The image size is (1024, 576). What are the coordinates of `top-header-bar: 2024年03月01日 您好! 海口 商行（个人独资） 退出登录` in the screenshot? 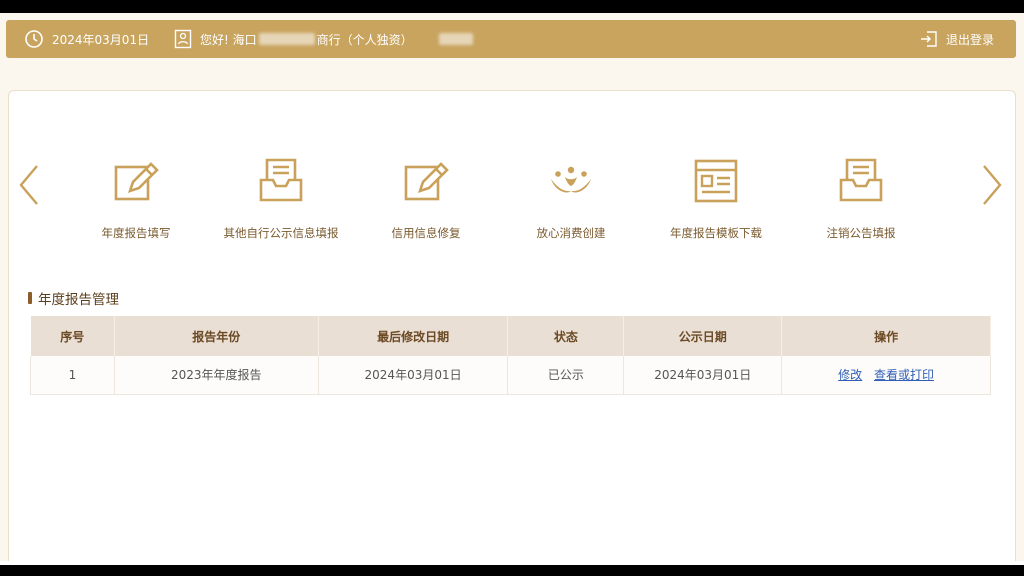 It's located at (511, 39).